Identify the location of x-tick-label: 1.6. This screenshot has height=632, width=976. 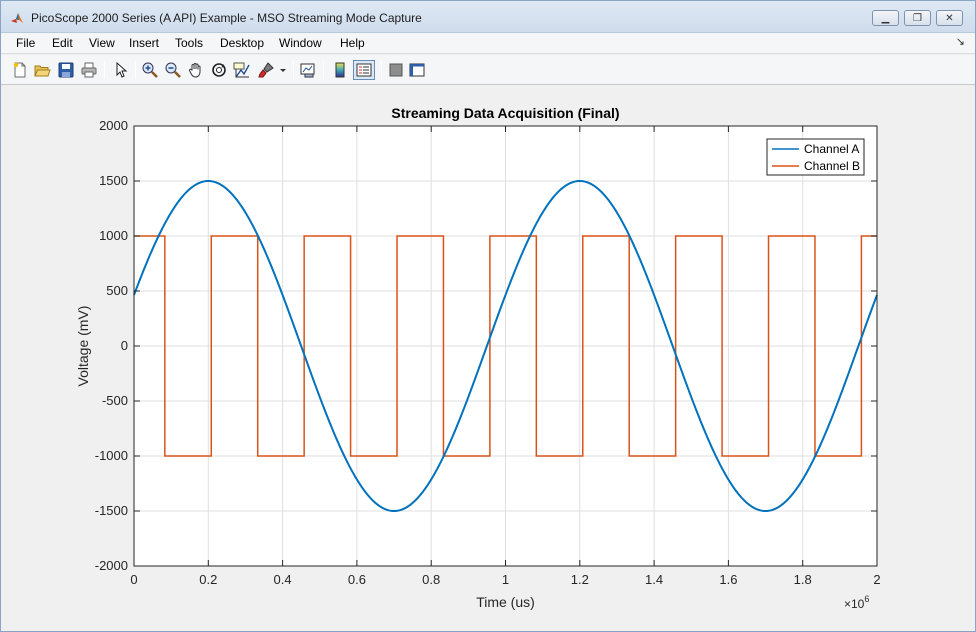
(728, 579).